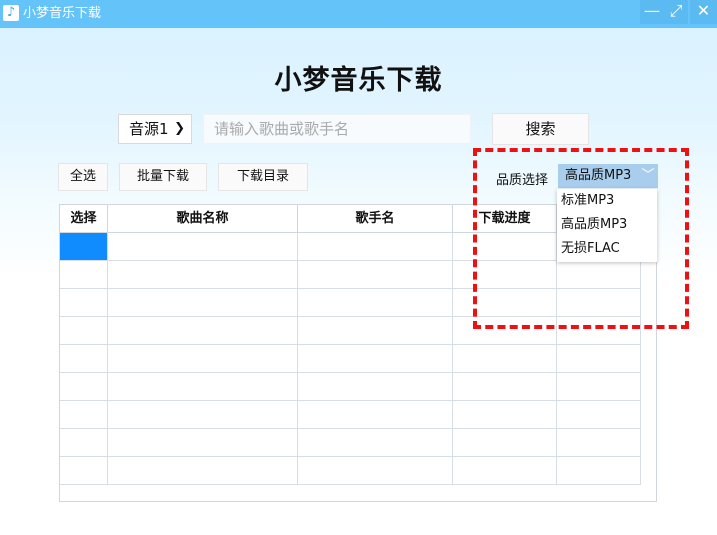  Describe the element at coordinates (358, 14) in the screenshot. I see `title-bar: ♪ 小梦音乐下载 — ⤢ ✕` at that location.